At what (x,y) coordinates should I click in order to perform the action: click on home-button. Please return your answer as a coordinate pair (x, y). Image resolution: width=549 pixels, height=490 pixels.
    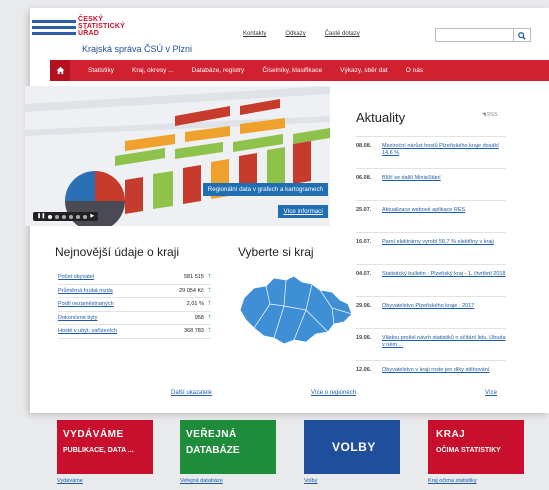
    Looking at the image, I should click on (60, 70).